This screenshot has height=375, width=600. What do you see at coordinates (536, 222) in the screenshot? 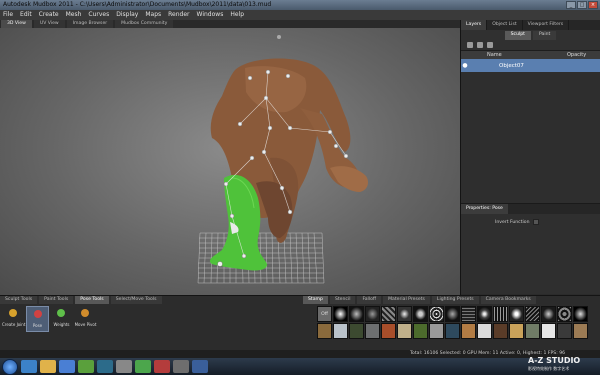
I see `invert-function-checkbox` at bounding box center [536, 222].